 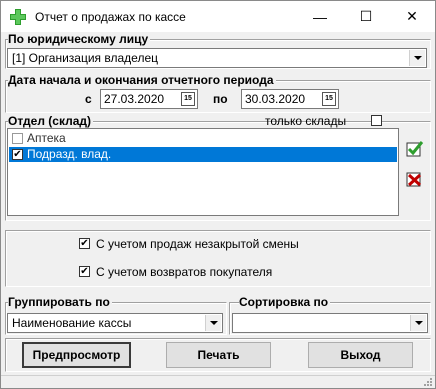 What do you see at coordinates (69, 154) in the screenshot?
I see `list-item-label: Подразд. влад.` at bounding box center [69, 154].